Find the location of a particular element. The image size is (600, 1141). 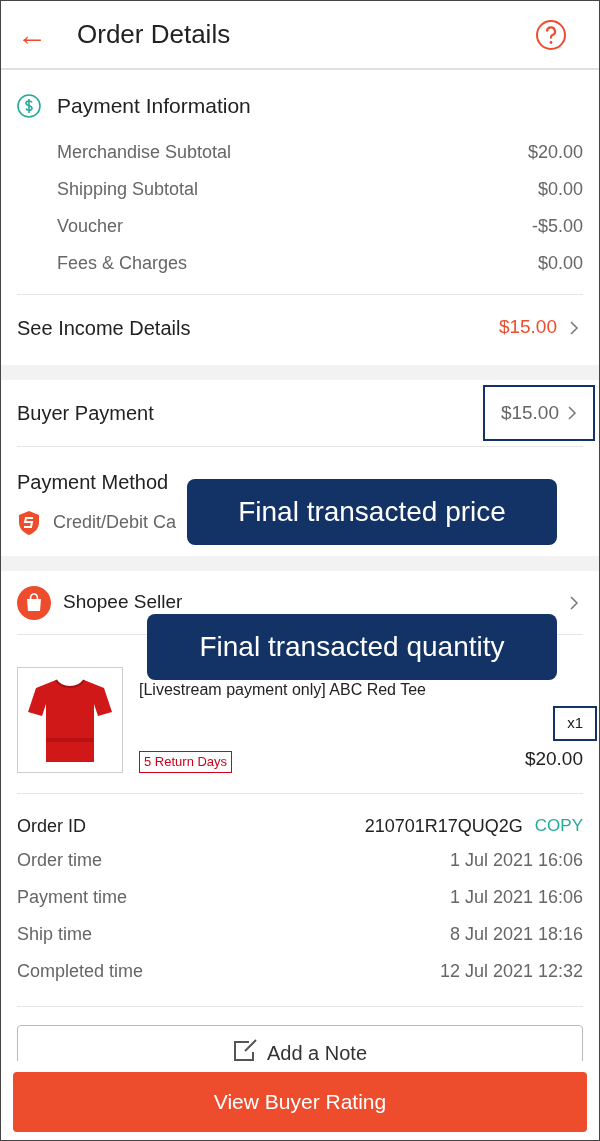

product-price: $20.00 is located at coordinates (553, 758).